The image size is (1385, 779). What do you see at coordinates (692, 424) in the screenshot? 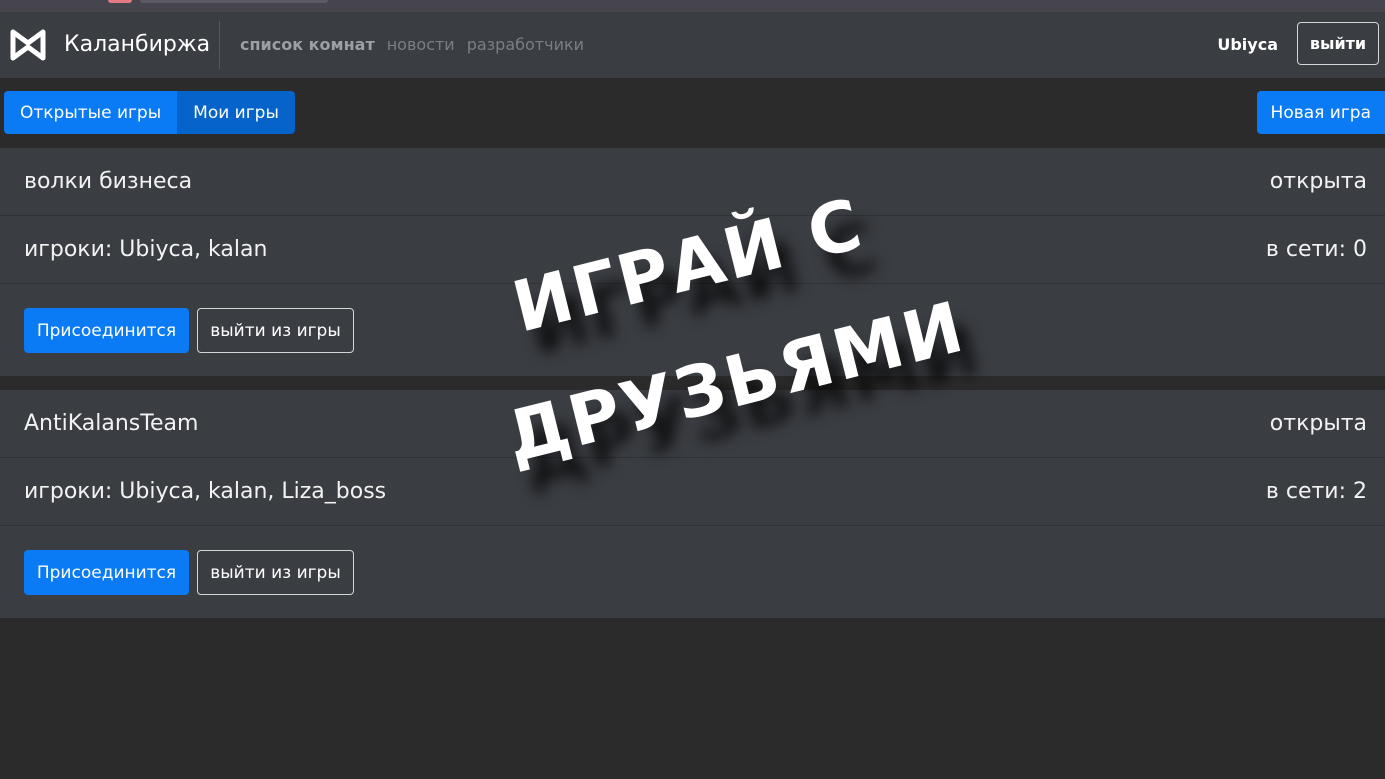
I see `game-header-row: AntiKalansTeam открыта` at bounding box center [692, 424].